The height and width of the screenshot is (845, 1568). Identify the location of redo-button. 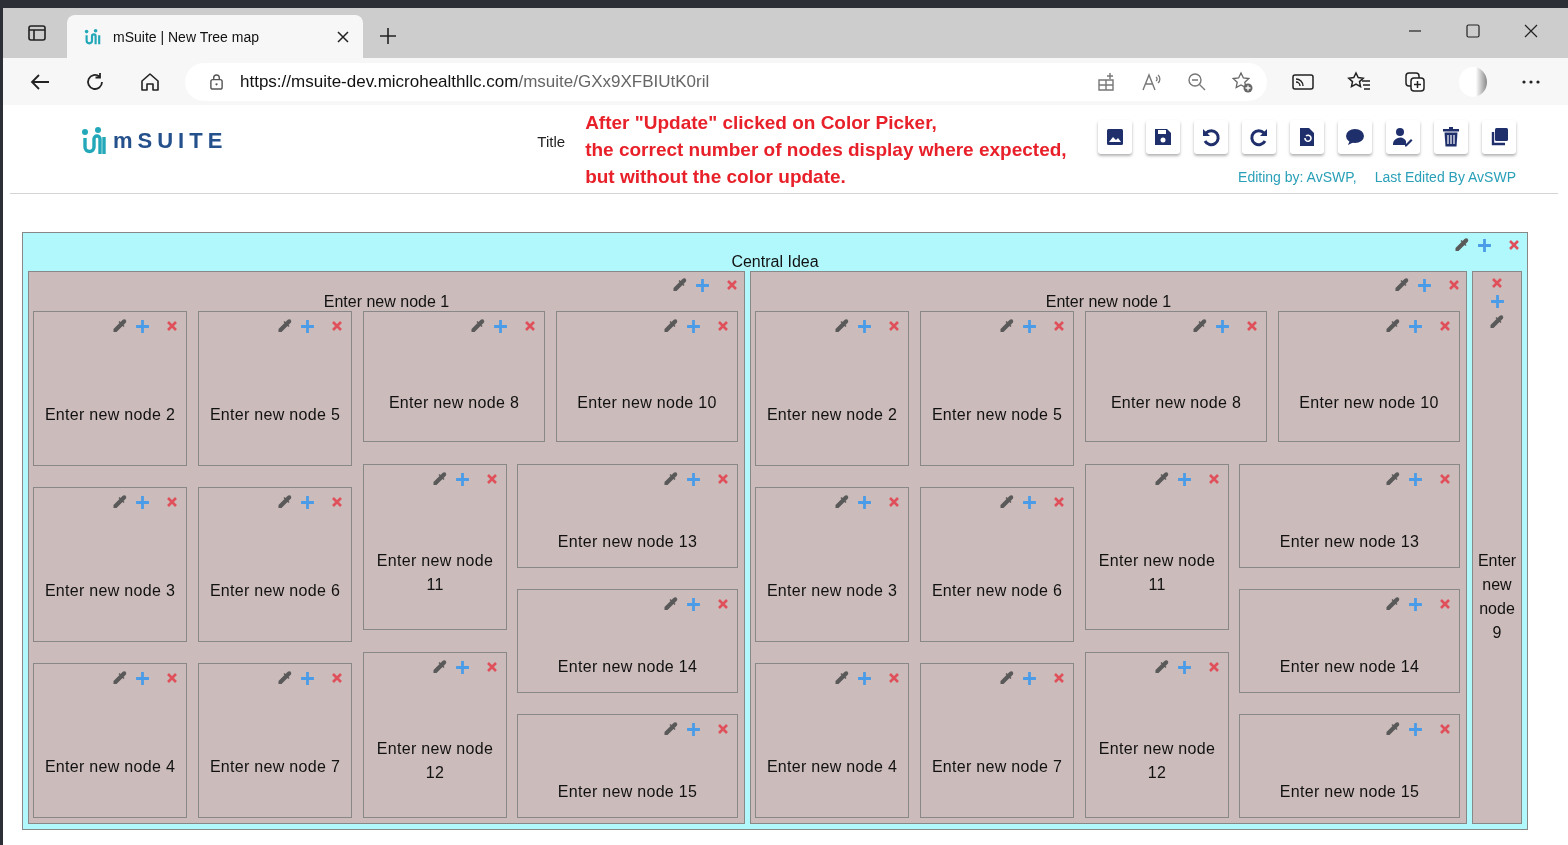
(1259, 137).